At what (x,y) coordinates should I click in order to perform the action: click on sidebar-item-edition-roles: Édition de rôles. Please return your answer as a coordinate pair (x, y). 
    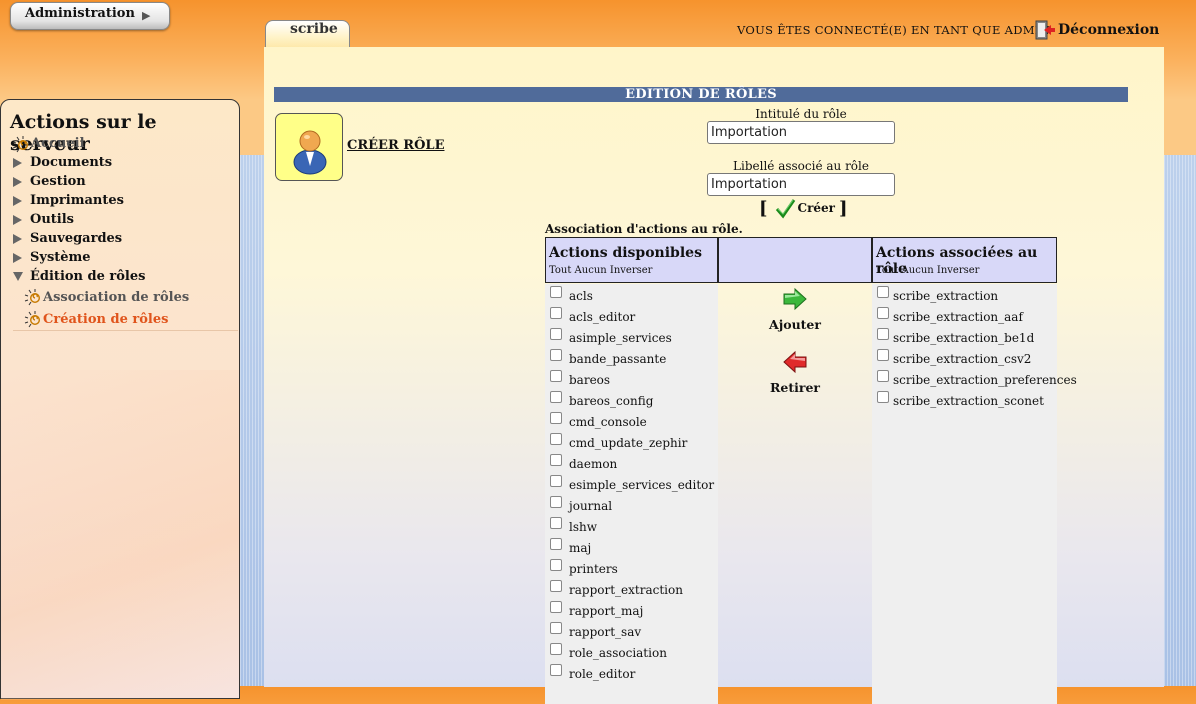
    Looking at the image, I should click on (125, 276).